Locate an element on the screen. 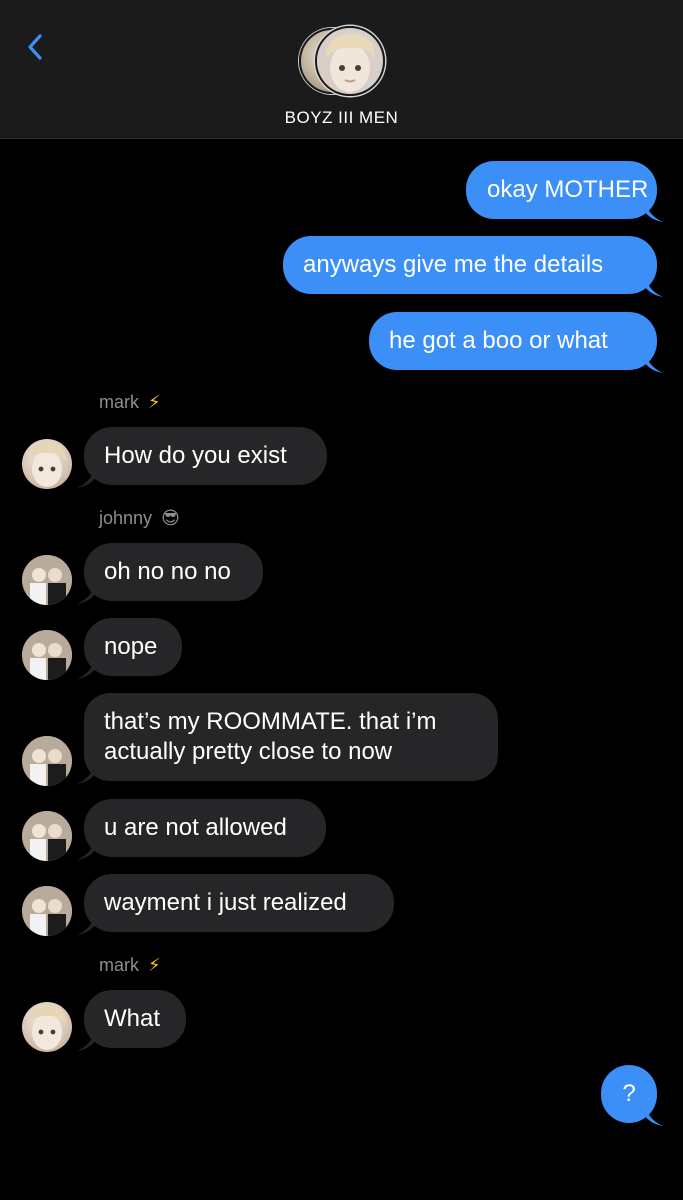 Image resolution: width=683 pixels, height=1200 pixels. message-text-line: actually pretty close to now is located at coordinates (248, 751).